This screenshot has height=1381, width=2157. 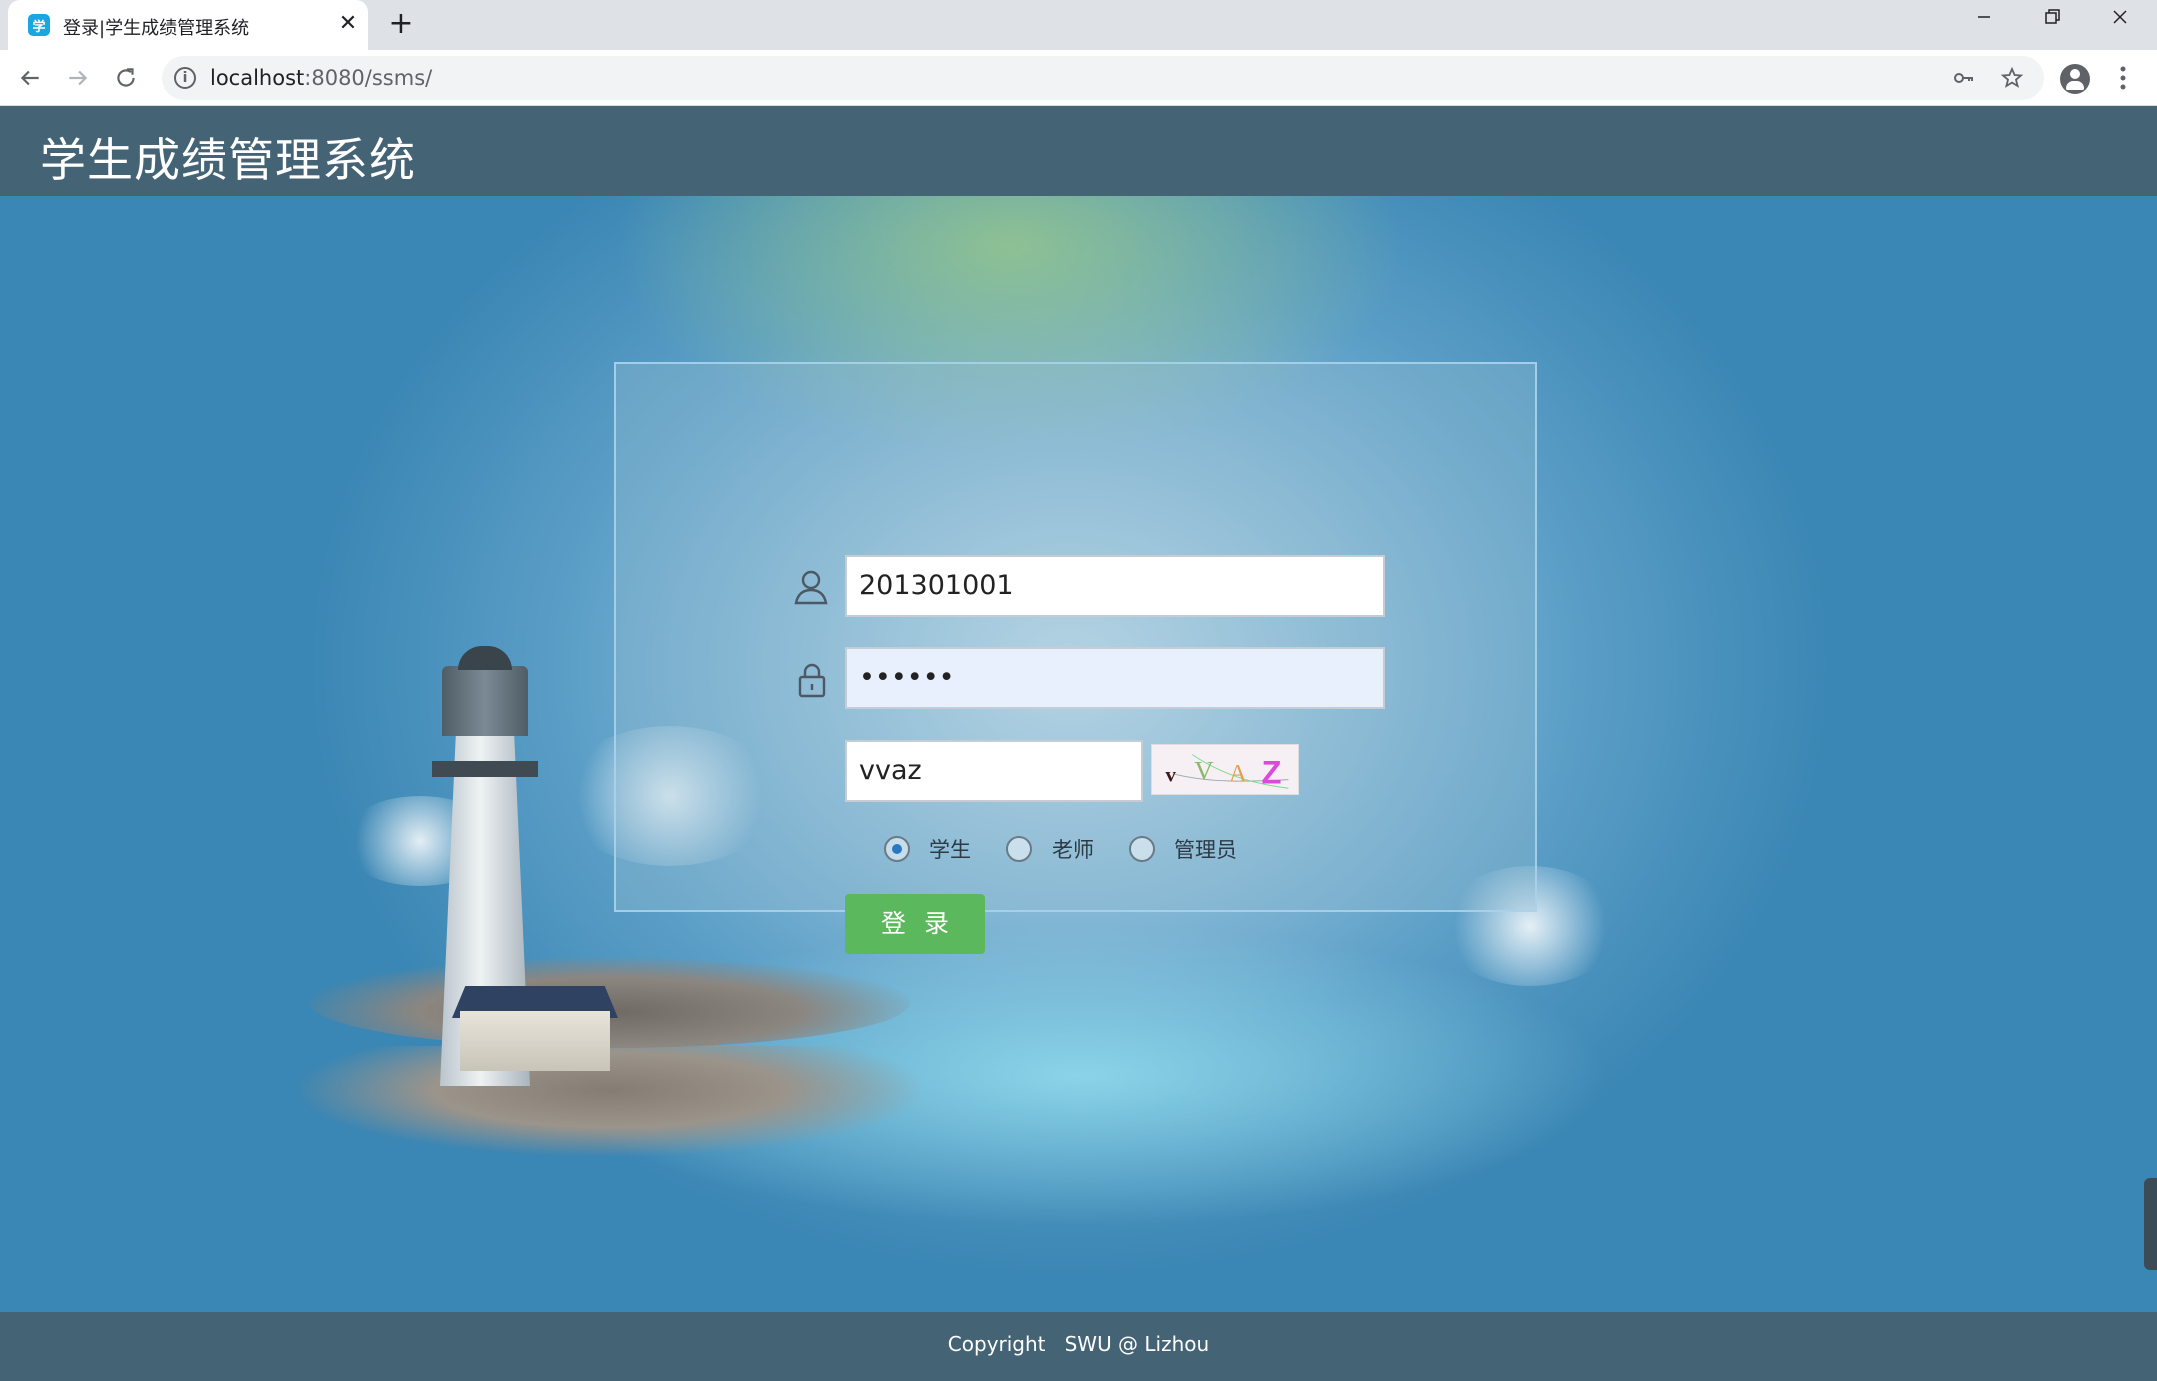 What do you see at coordinates (897, 849) in the screenshot?
I see `role-radio-student` at bounding box center [897, 849].